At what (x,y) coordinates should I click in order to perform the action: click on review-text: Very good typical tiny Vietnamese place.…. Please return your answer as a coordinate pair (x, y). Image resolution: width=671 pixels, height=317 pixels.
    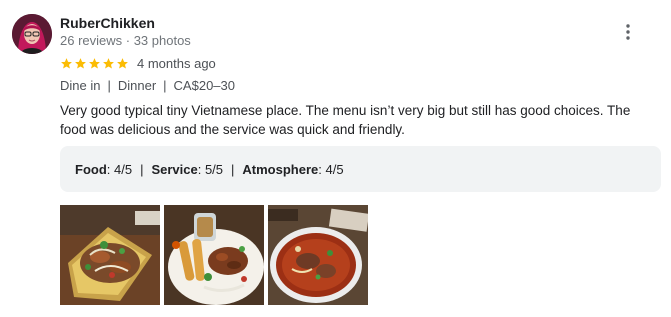
    Looking at the image, I should click on (345, 120).